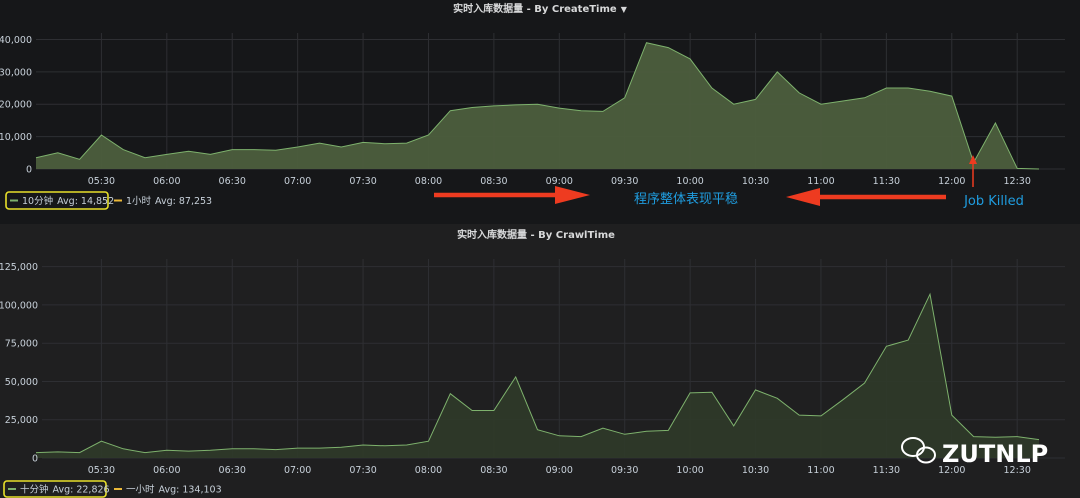 Image resolution: width=1080 pixels, height=498 pixels. Describe the element at coordinates (21, 344) in the screenshot. I see `y-tick-label: 75,000` at that location.